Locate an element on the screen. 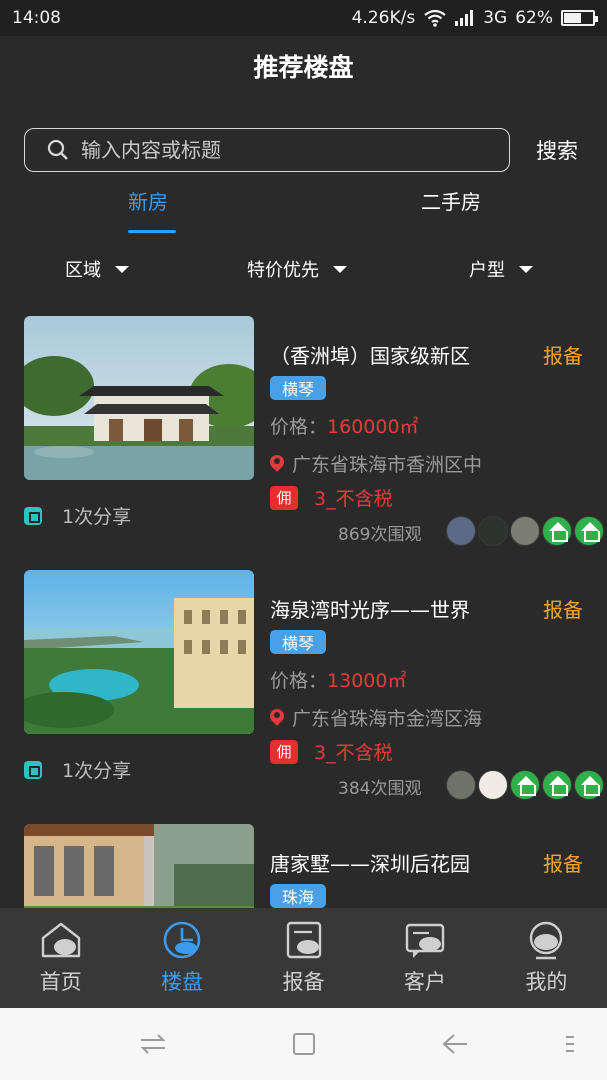 Image resolution: width=607 pixels, height=1080 pixels. building-icon is located at coordinates (182, 940).